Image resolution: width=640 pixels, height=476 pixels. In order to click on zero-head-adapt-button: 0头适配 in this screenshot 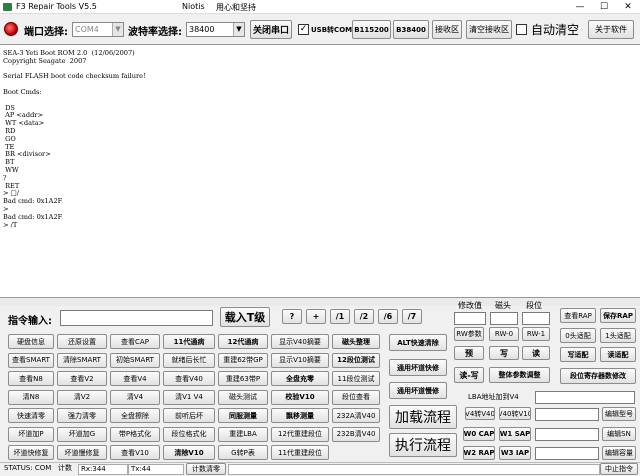, I will do `click(578, 335)`.